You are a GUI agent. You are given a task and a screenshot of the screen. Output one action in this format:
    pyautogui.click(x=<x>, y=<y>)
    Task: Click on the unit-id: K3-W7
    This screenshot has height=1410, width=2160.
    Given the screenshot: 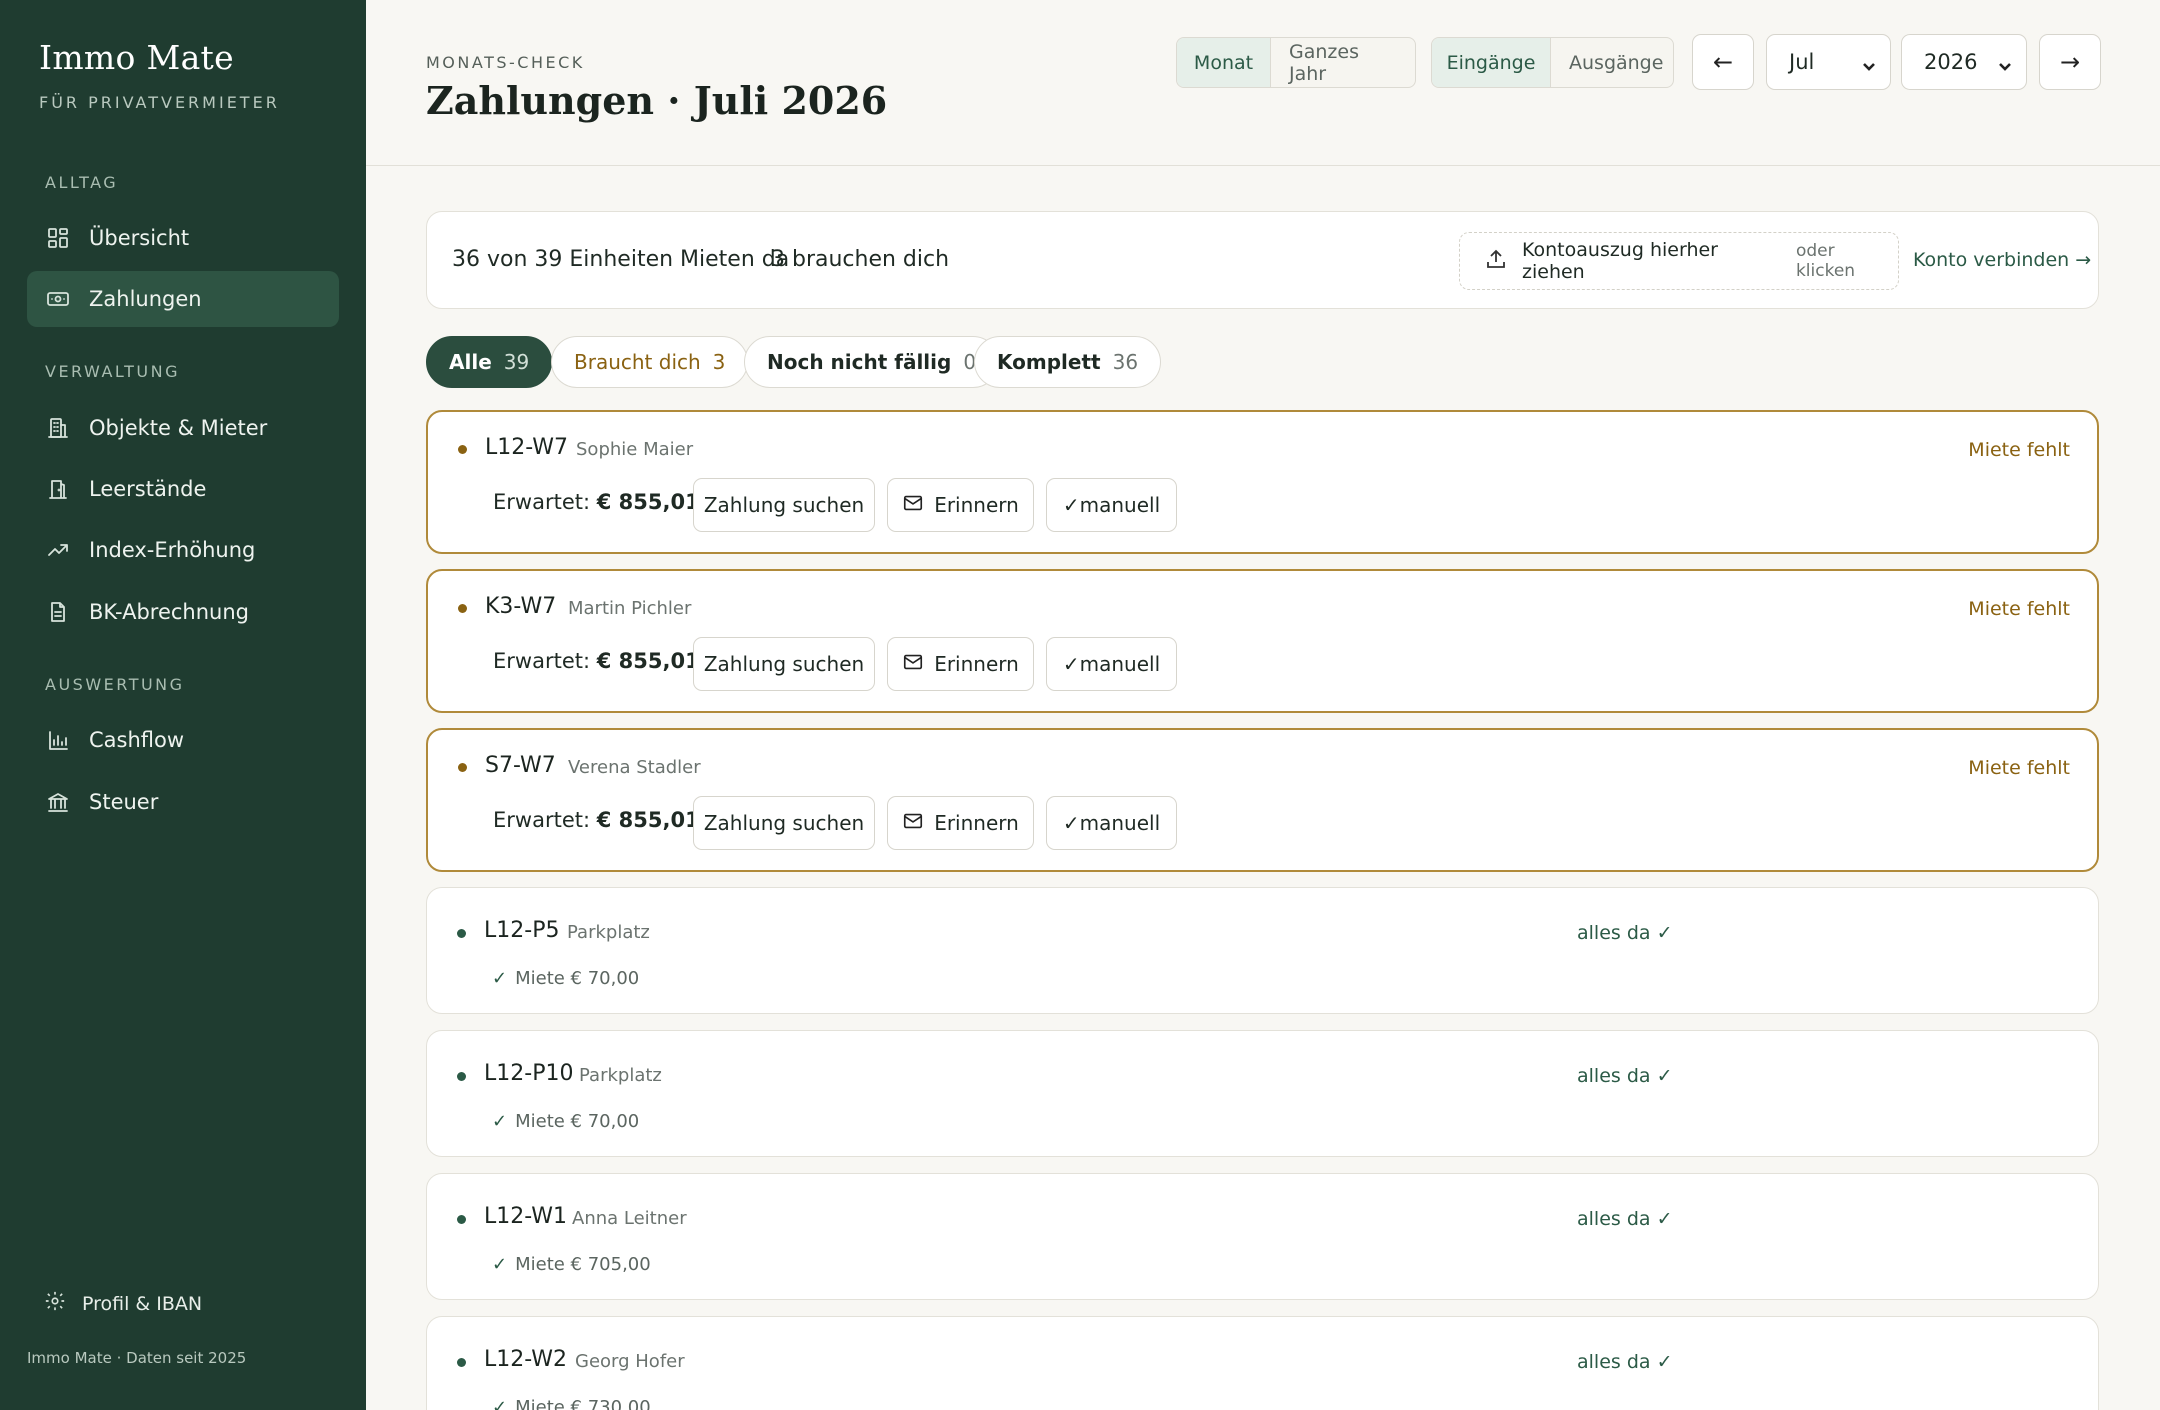 What is the action you would take?
    pyautogui.click(x=521, y=606)
    